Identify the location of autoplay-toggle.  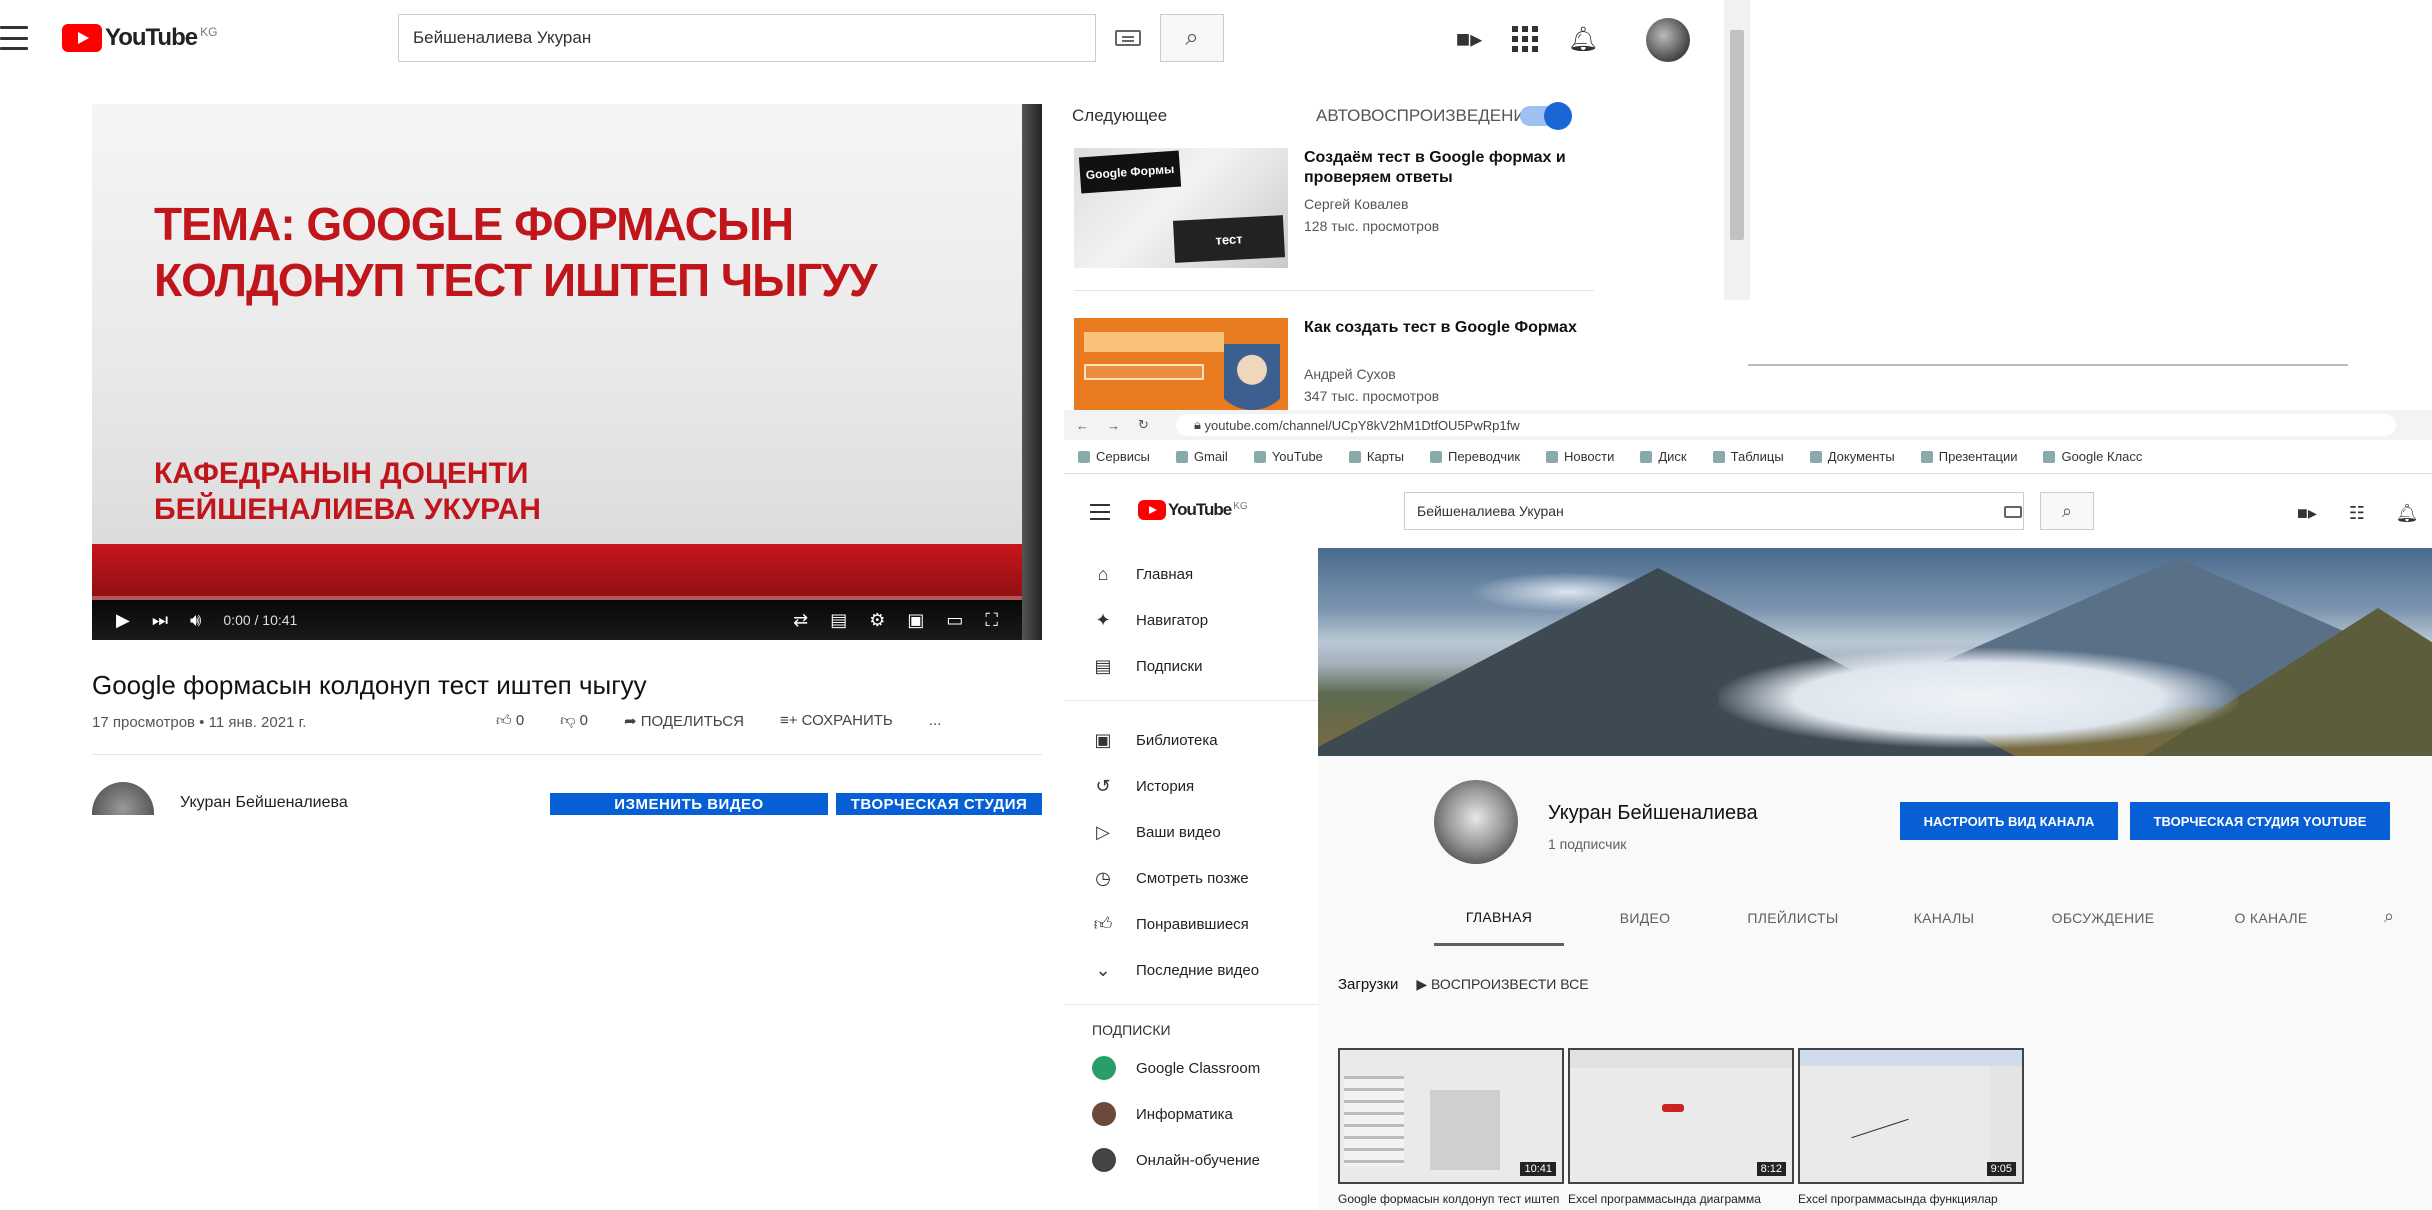
(1546, 116).